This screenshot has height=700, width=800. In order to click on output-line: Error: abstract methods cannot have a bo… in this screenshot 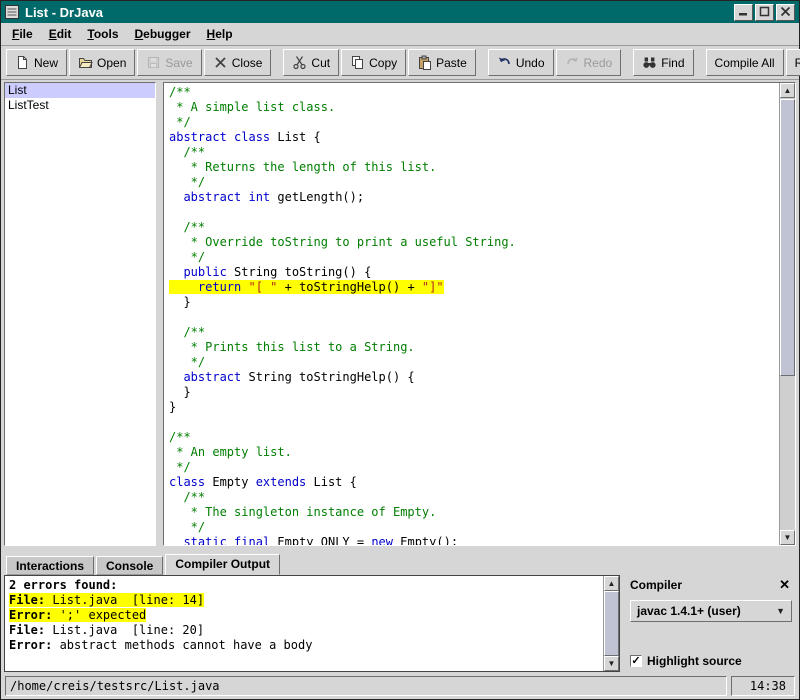, I will do `click(161, 645)`.